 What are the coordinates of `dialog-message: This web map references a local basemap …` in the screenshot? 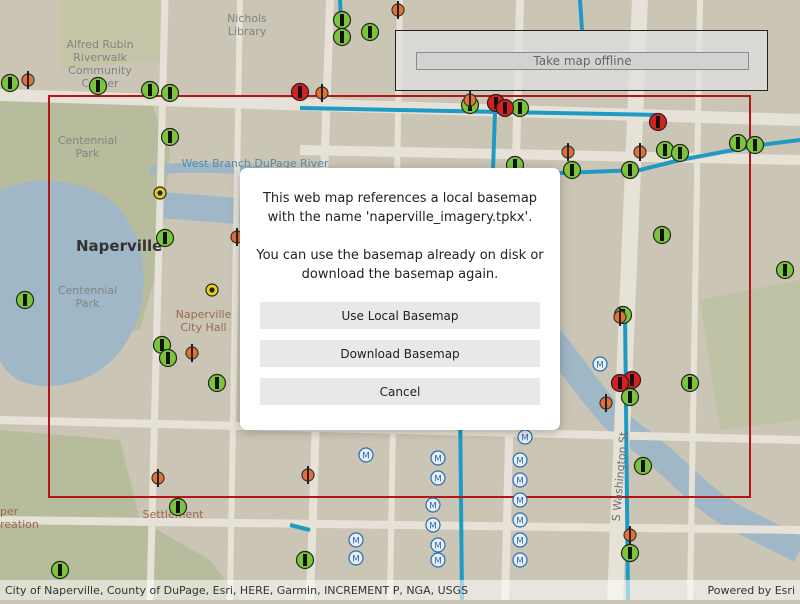 It's located at (400, 236).